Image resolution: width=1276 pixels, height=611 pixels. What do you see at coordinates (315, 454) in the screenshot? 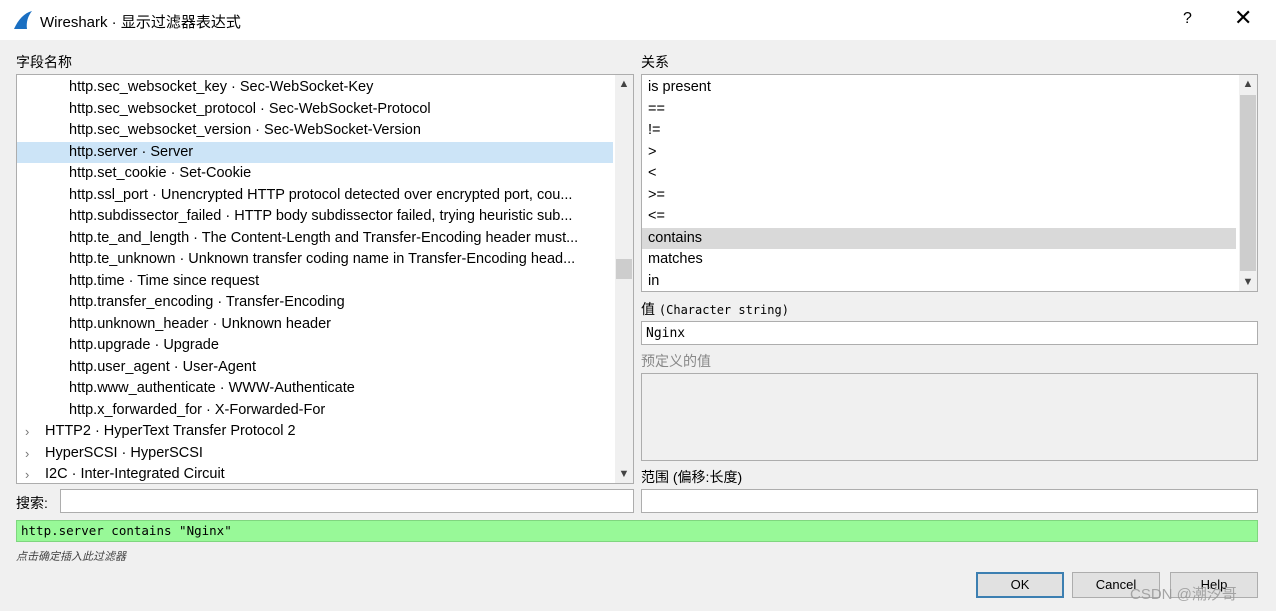
I see `field-row: › HyperSCSI · HyperSCSI` at bounding box center [315, 454].